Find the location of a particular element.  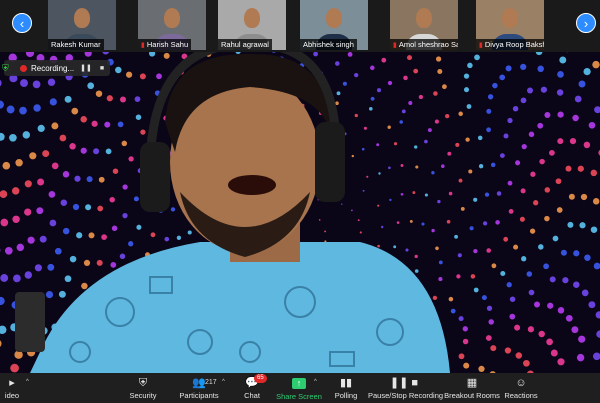

smiley-icon: ☺ is located at coordinates (521, 383).